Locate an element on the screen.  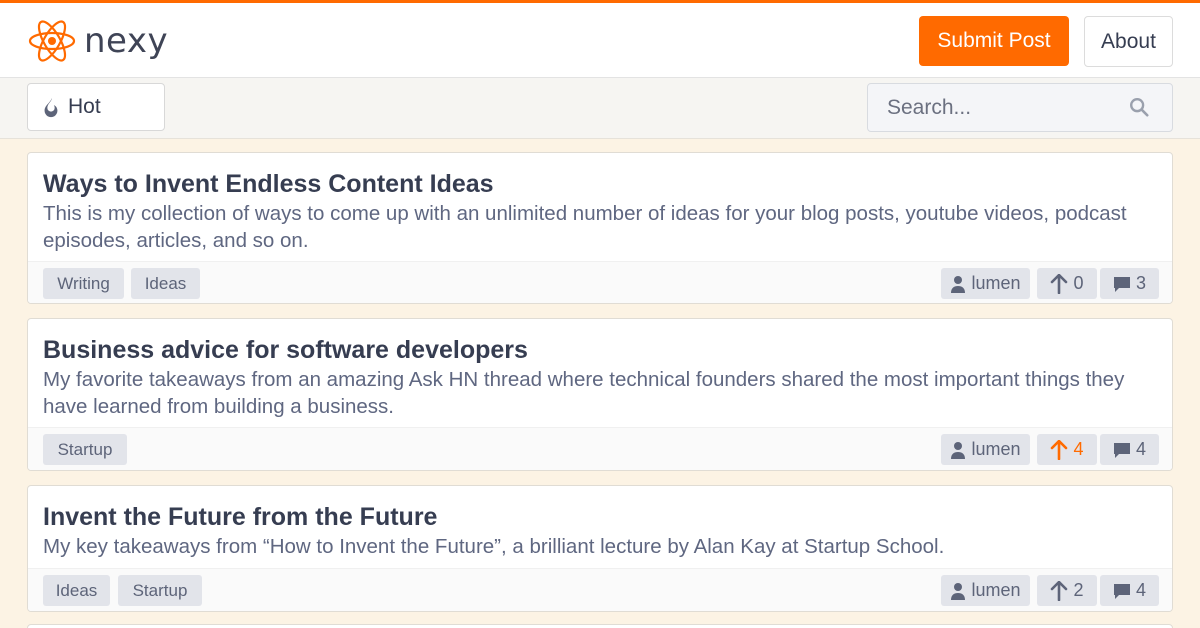
post-footer: Ideas Startup lumen 2 4 is located at coordinates (600, 589).